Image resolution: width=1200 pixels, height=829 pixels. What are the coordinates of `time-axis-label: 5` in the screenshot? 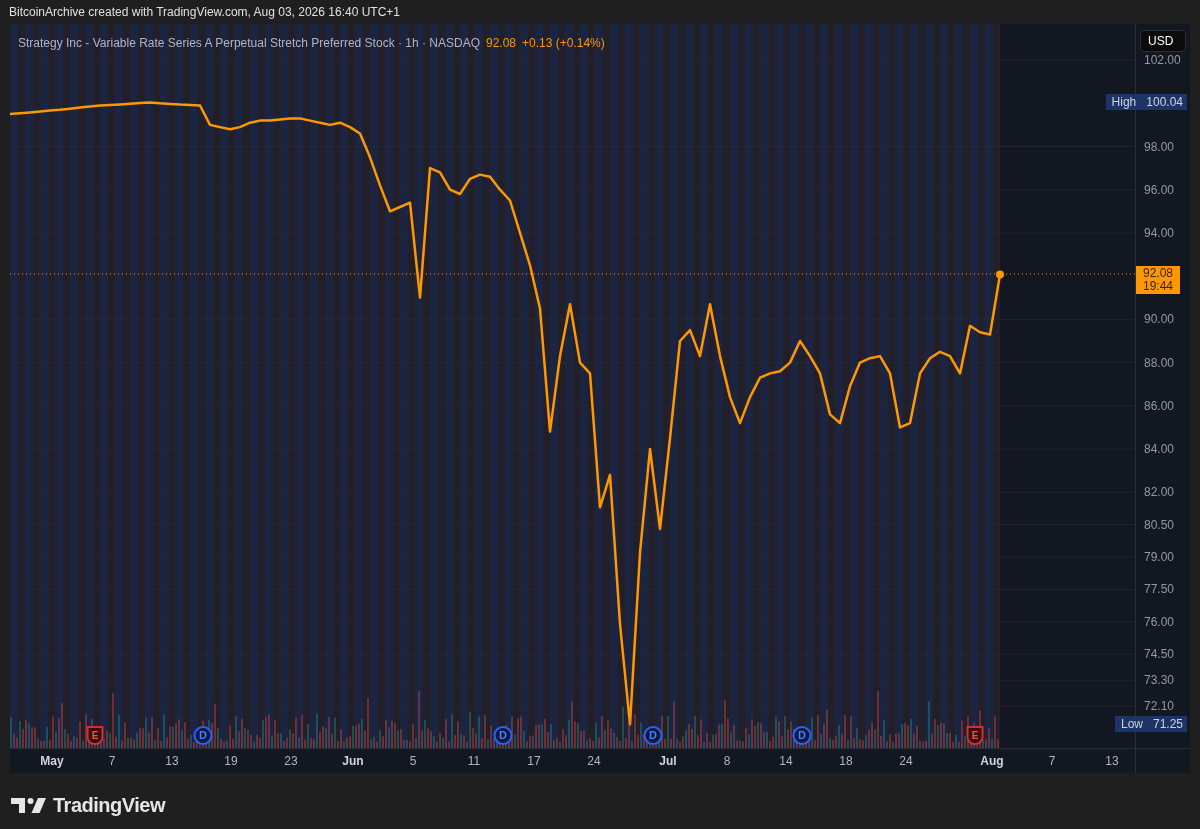 It's located at (413, 761).